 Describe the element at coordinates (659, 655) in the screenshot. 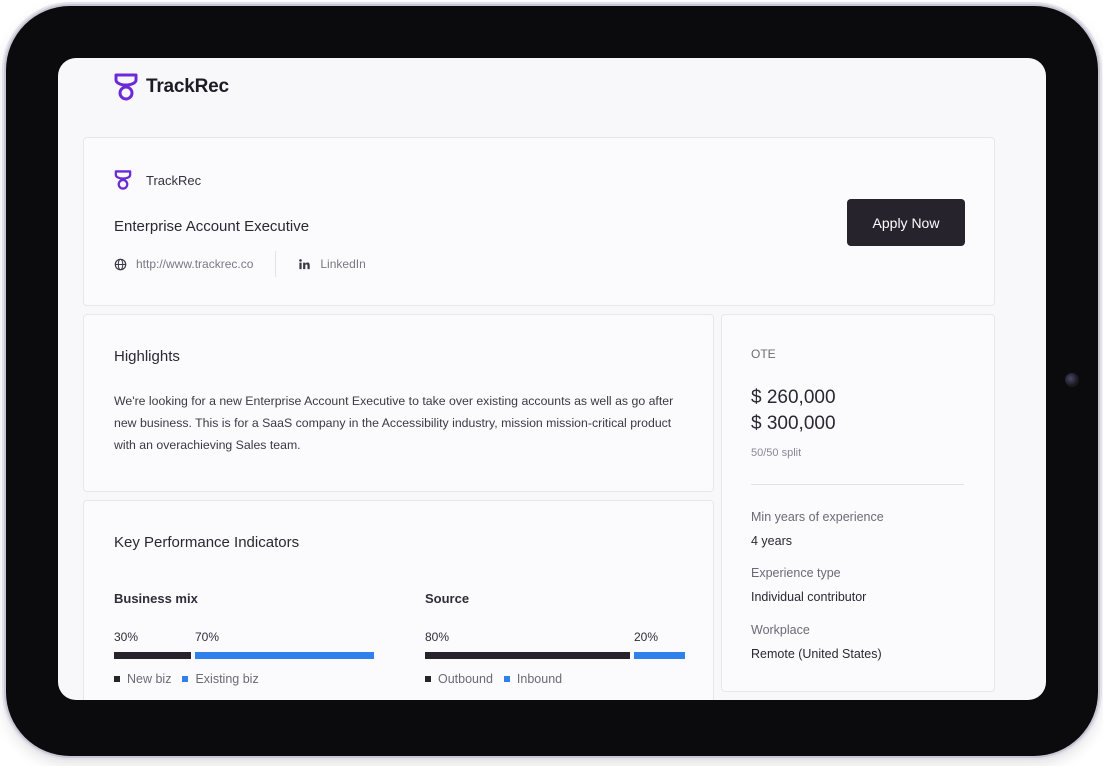

I see `inbound-segment` at that location.